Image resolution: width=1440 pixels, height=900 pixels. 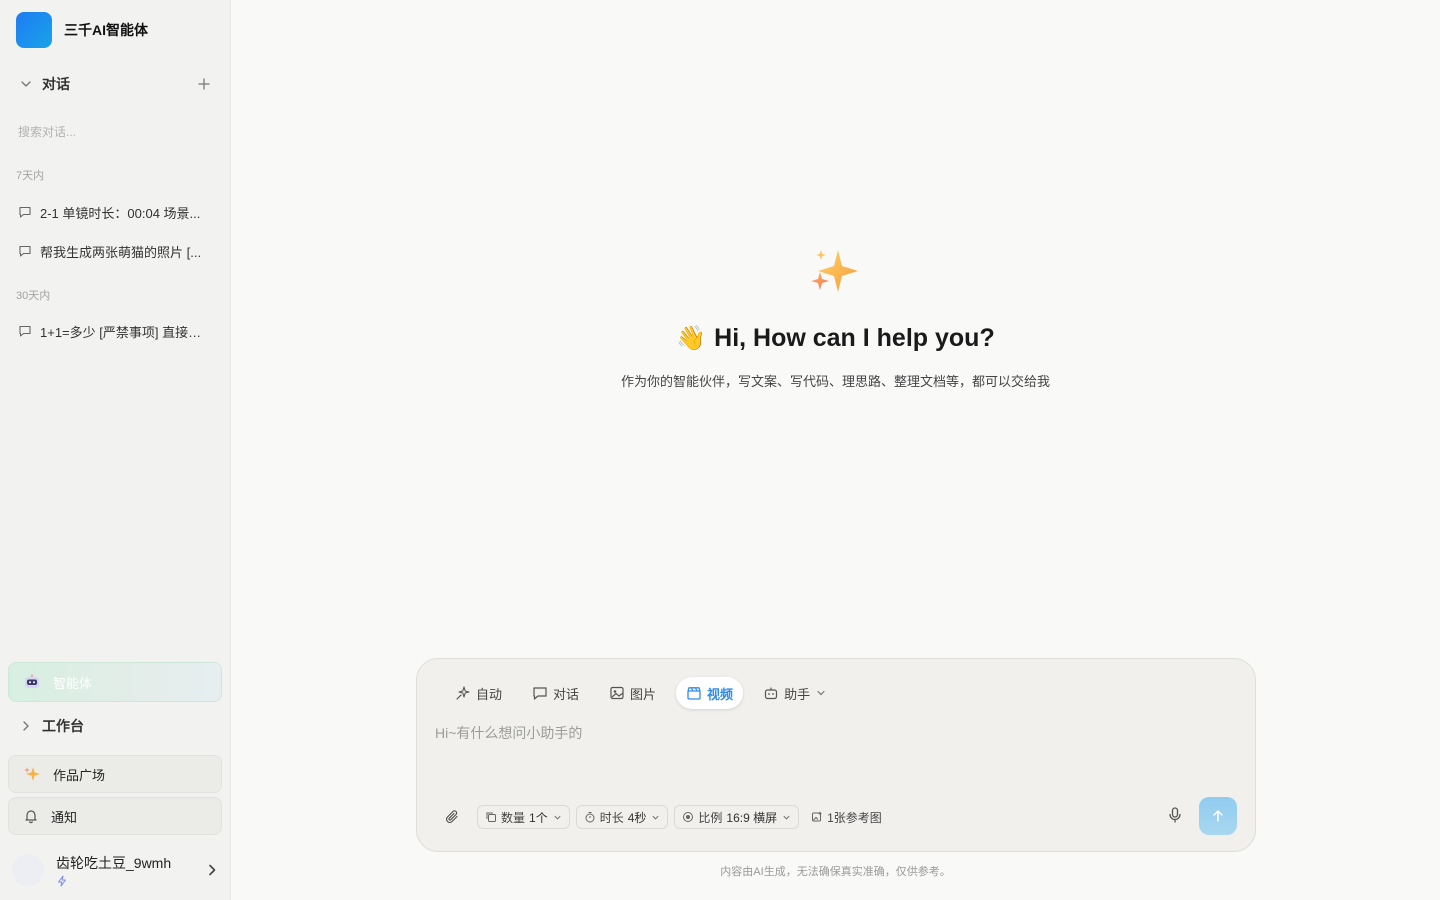 What do you see at coordinates (835, 872) in the screenshot?
I see `disclaimer: 内容由AI生成，无法确保真实准确，仅供参考。` at bounding box center [835, 872].